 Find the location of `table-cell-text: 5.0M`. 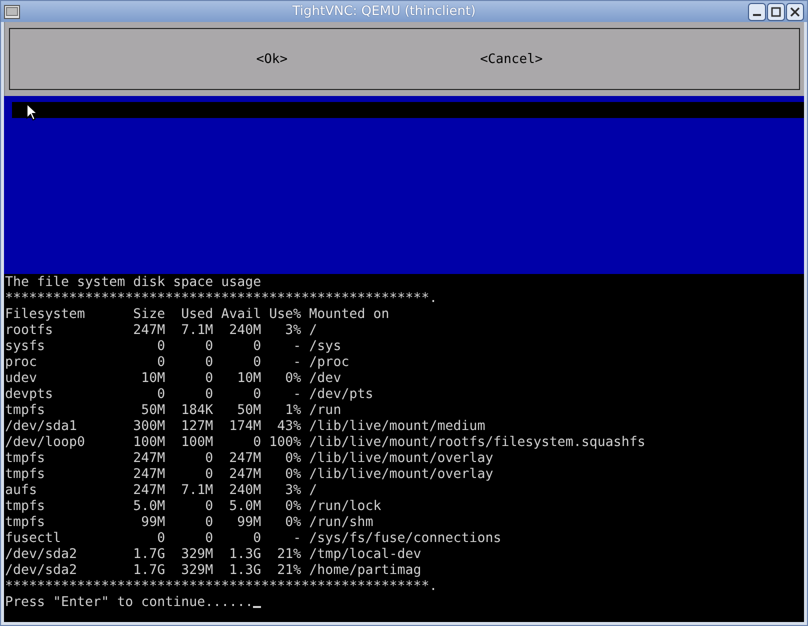

table-cell-text: 5.0M is located at coordinates (245, 507).